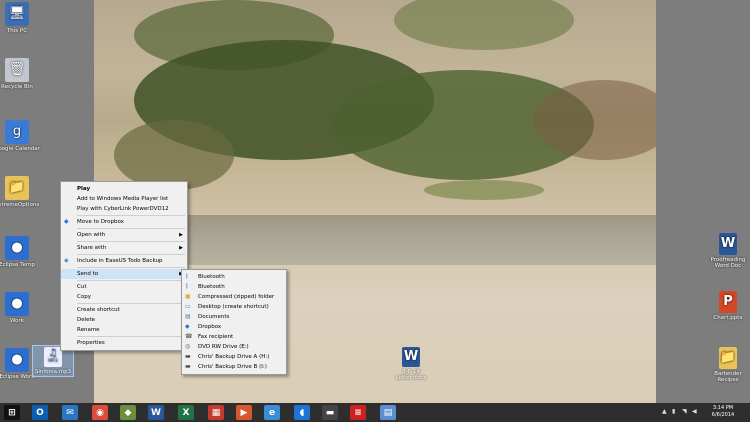 This screenshot has height=422, width=750. I want to click on context-menu-item-label: Properties, so click(91, 343).